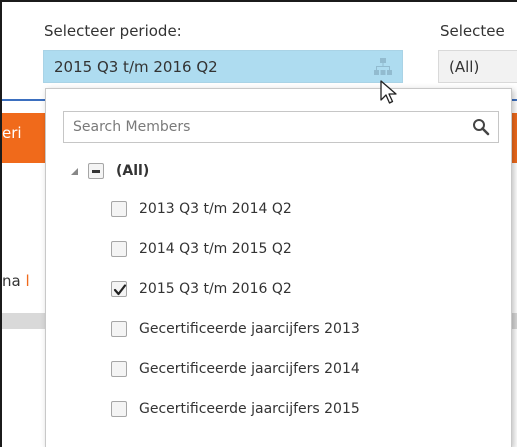  Describe the element at coordinates (215, 209) in the screenshot. I see `tree-member-label: 2013 Q3 t/m 2014 Q2` at that location.